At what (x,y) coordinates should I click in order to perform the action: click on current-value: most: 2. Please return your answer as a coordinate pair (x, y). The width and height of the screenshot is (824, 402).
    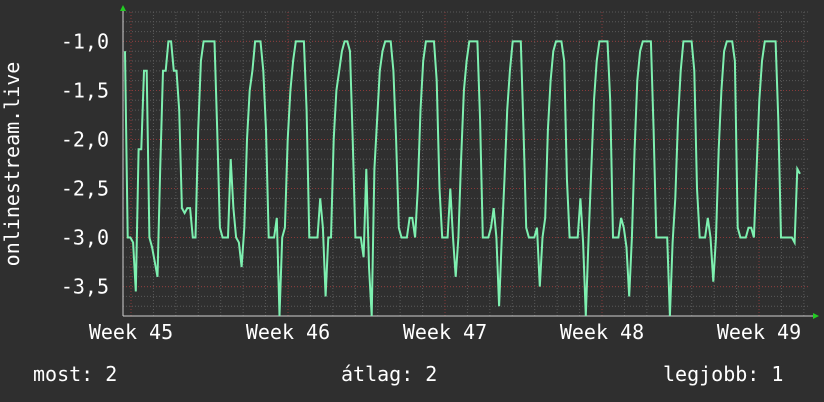
    Looking at the image, I should click on (75, 374).